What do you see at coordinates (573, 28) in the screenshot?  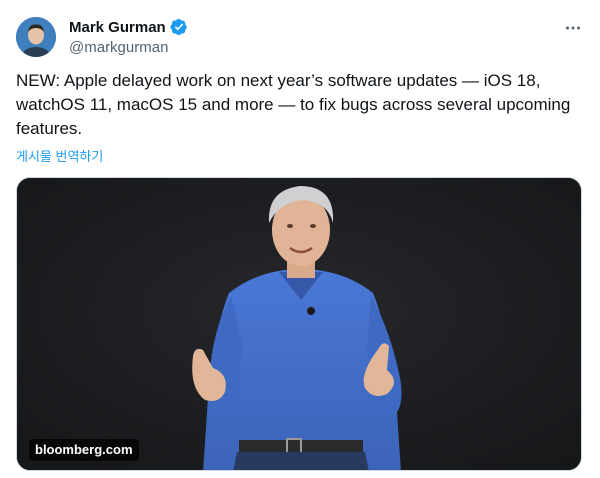 I see `more-options-icon` at bounding box center [573, 28].